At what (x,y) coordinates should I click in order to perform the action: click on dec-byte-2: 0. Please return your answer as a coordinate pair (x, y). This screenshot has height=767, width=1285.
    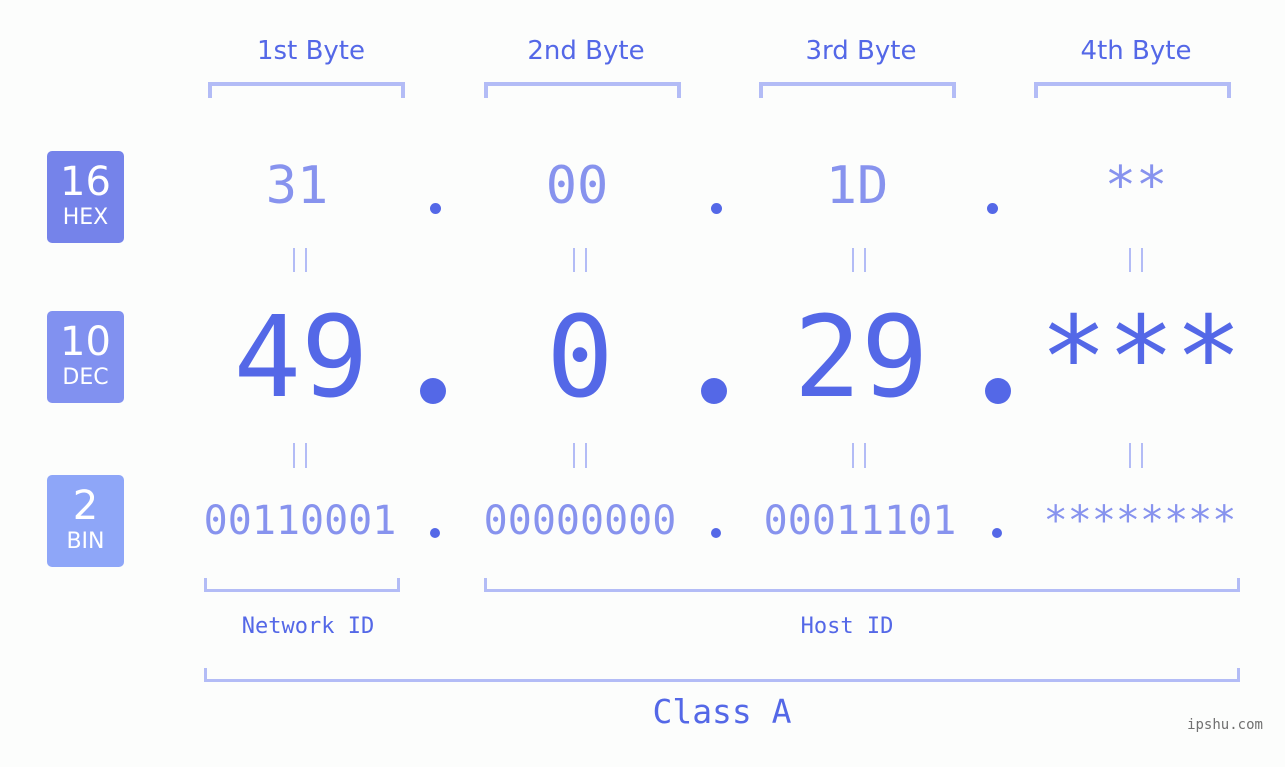
    Looking at the image, I should click on (580, 358).